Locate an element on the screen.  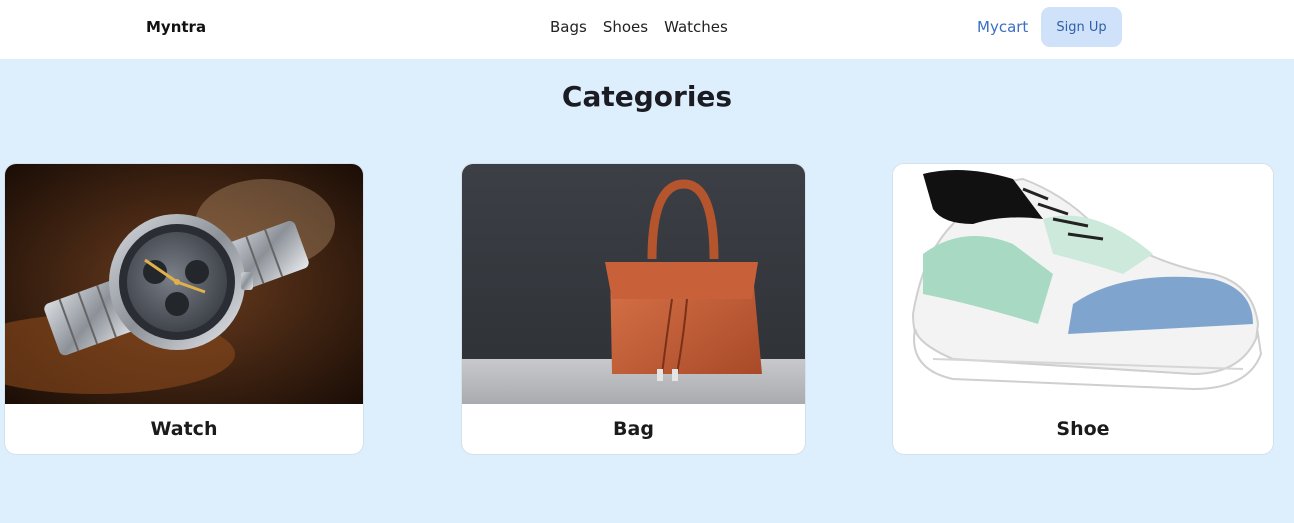
nav-link-shoes: Shoes is located at coordinates (625, 27).